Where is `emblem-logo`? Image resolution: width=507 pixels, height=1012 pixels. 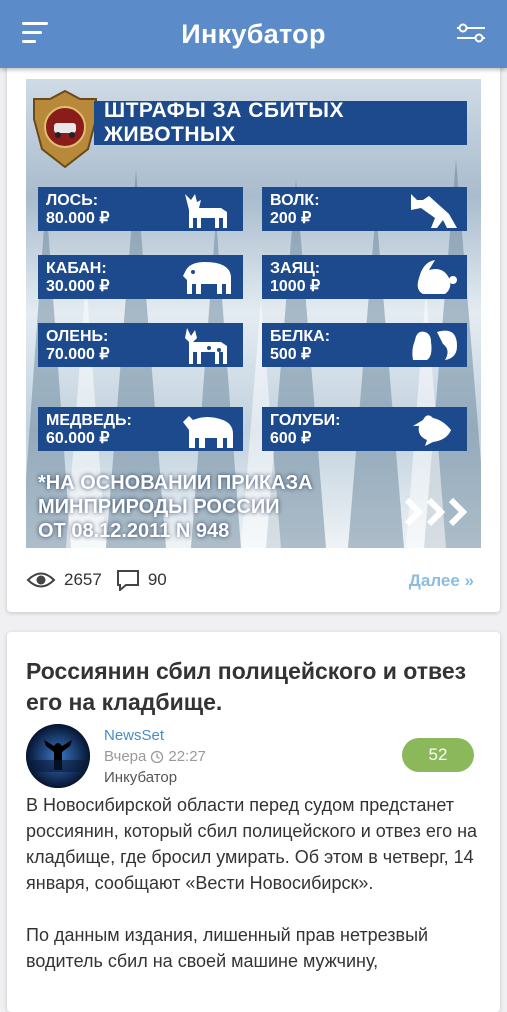 emblem-logo is located at coordinates (65, 129).